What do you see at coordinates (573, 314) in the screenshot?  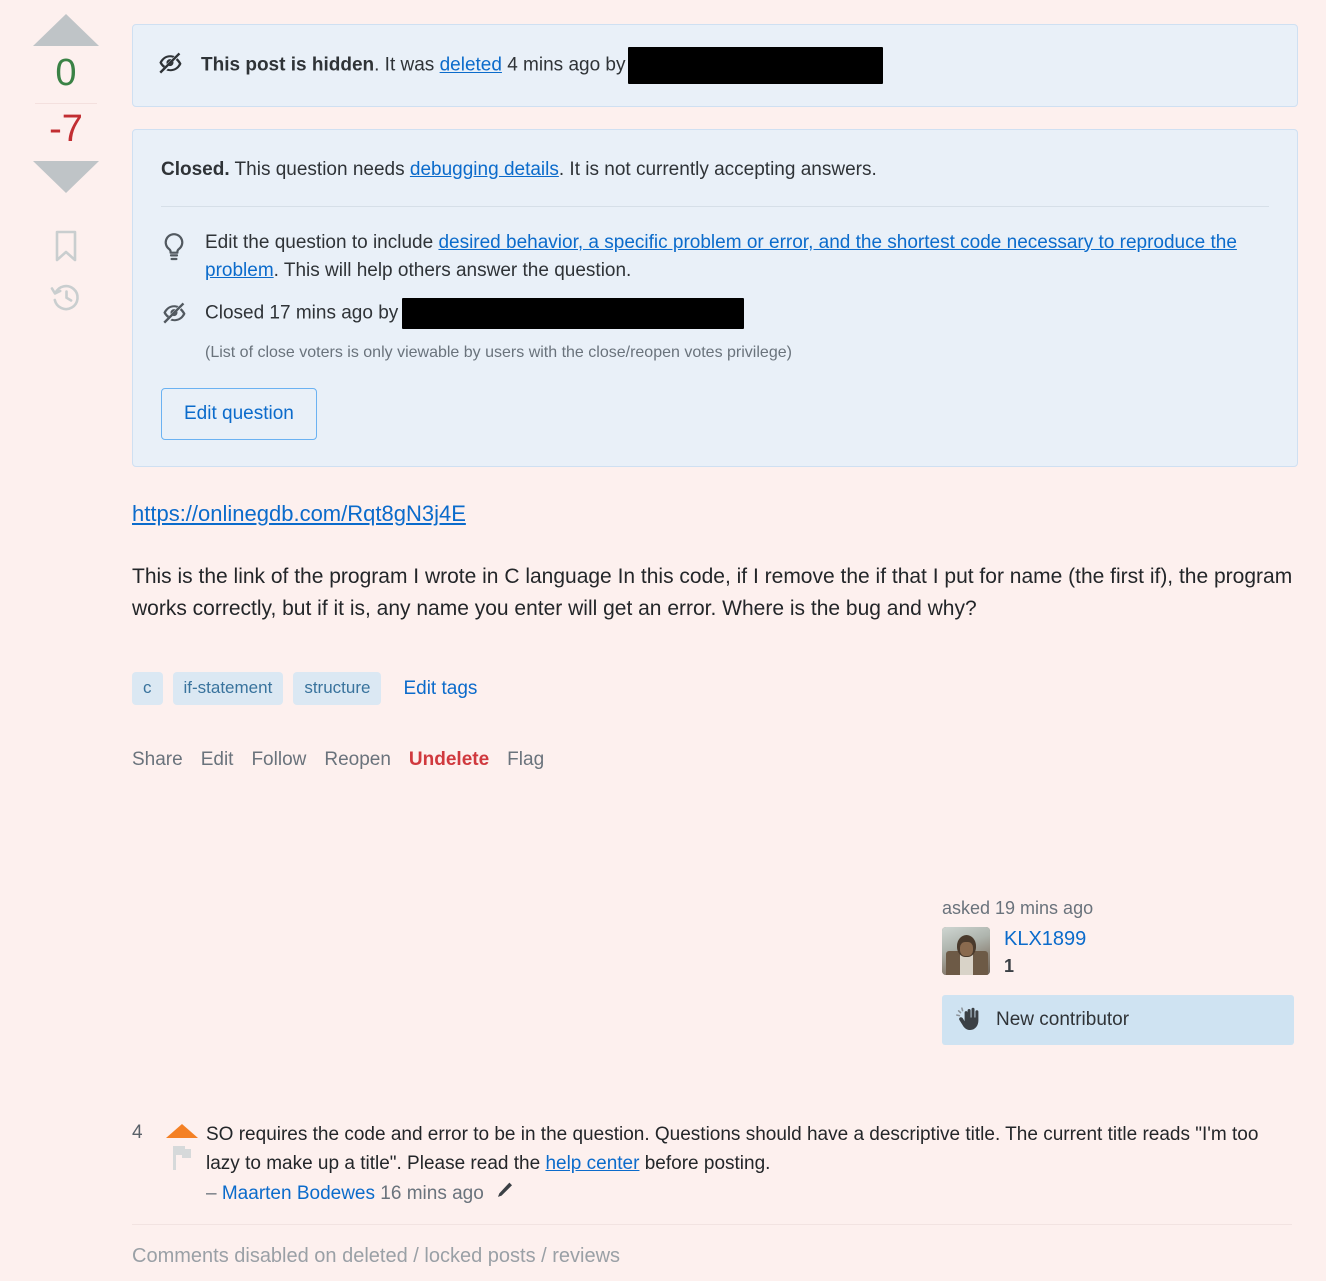 I see `redacted-close-voters` at bounding box center [573, 314].